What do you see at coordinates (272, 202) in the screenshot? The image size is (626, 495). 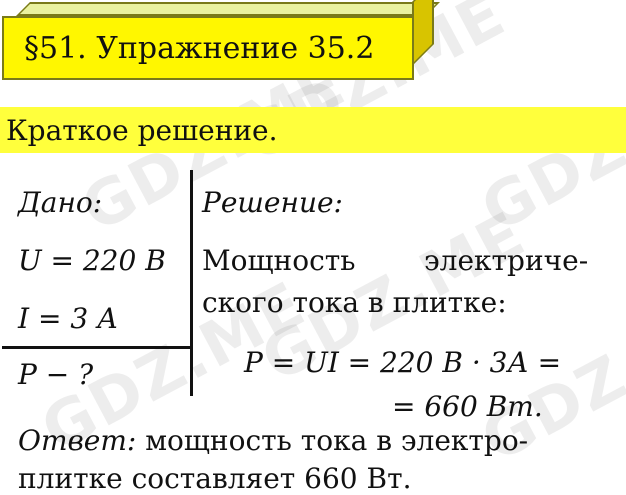 I see `solution-label: Решение:` at bounding box center [272, 202].